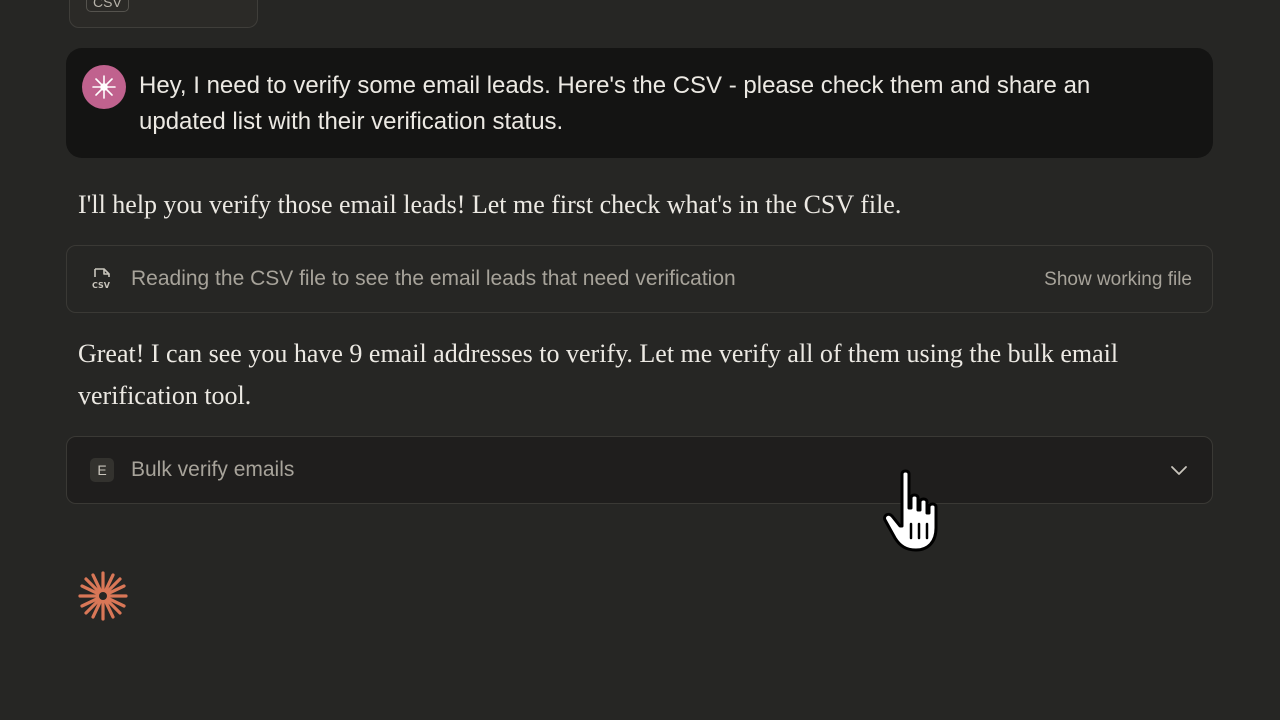  Describe the element at coordinates (102, 279) in the screenshot. I see `csv-file-icon: CSV` at that location.